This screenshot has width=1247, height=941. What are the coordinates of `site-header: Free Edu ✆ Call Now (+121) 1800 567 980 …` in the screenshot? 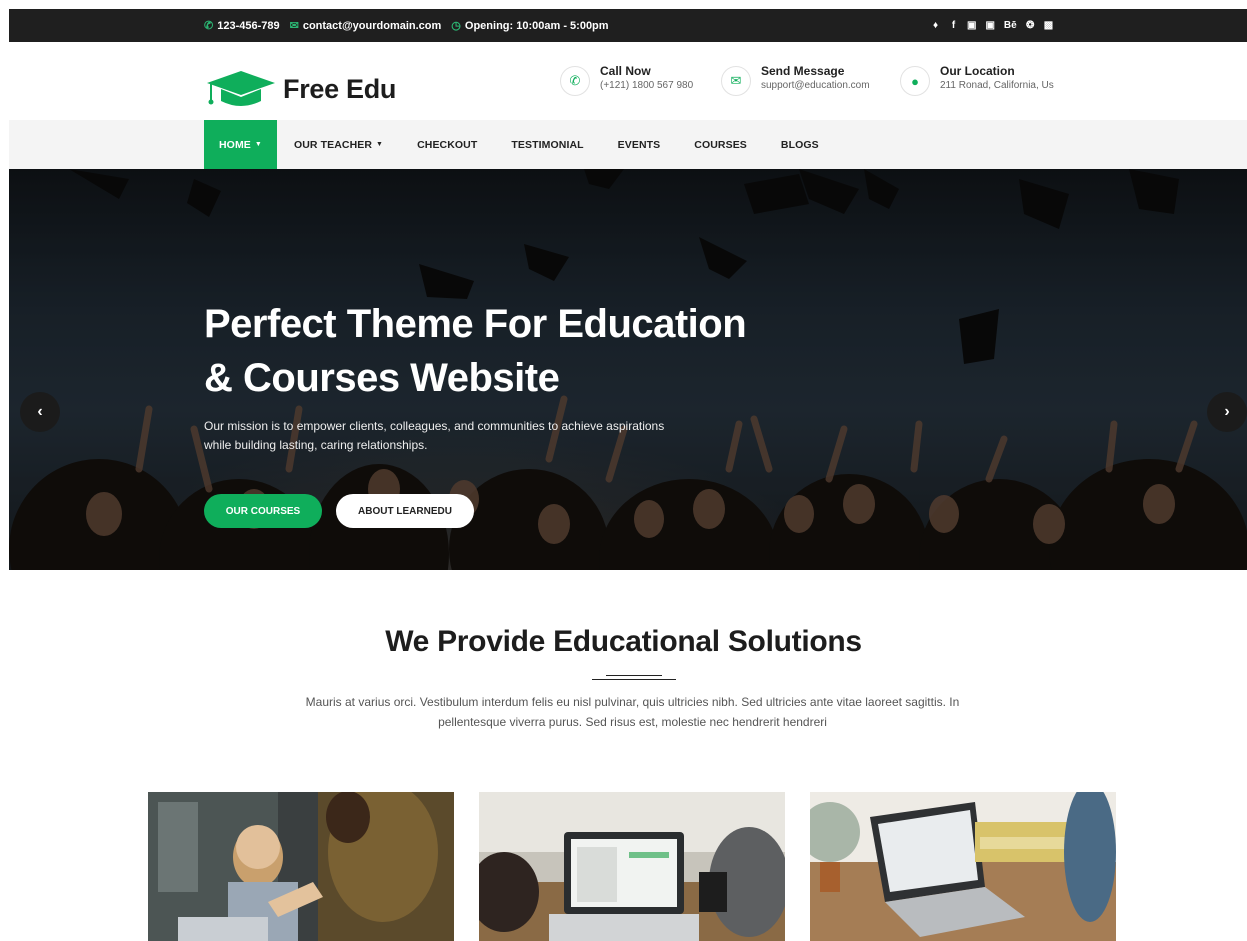 It's located at (628, 81).